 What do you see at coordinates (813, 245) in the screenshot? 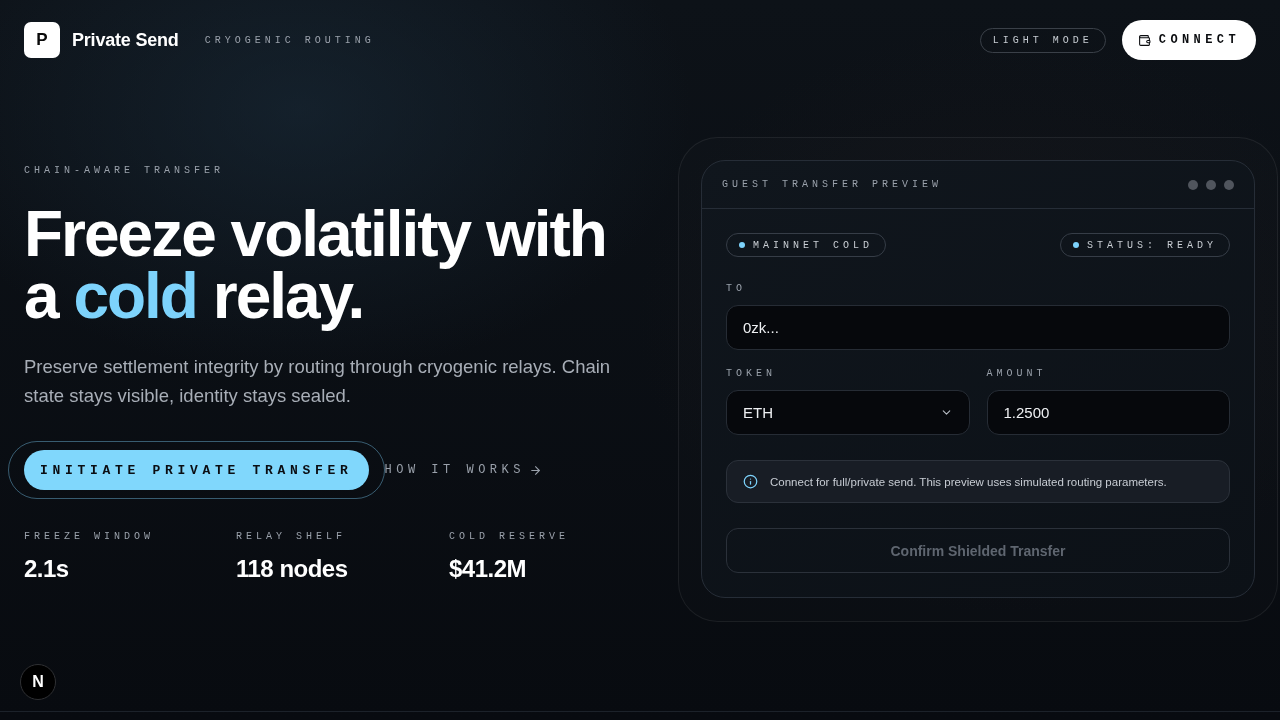
I see `badge-text: MAINNET COLD` at bounding box center [813, 245].